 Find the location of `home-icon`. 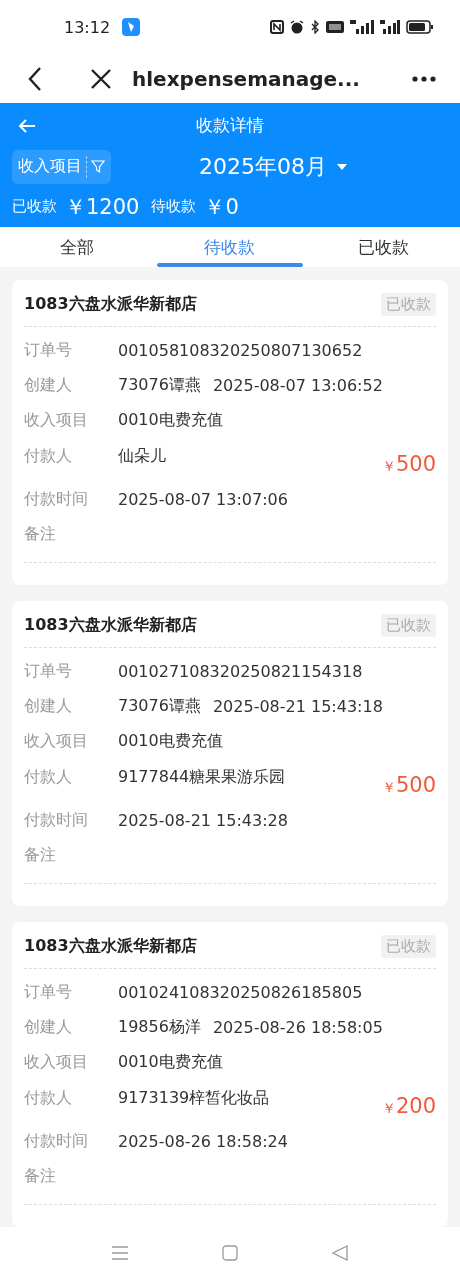

home-icon is located at coordinates (230, 1253).